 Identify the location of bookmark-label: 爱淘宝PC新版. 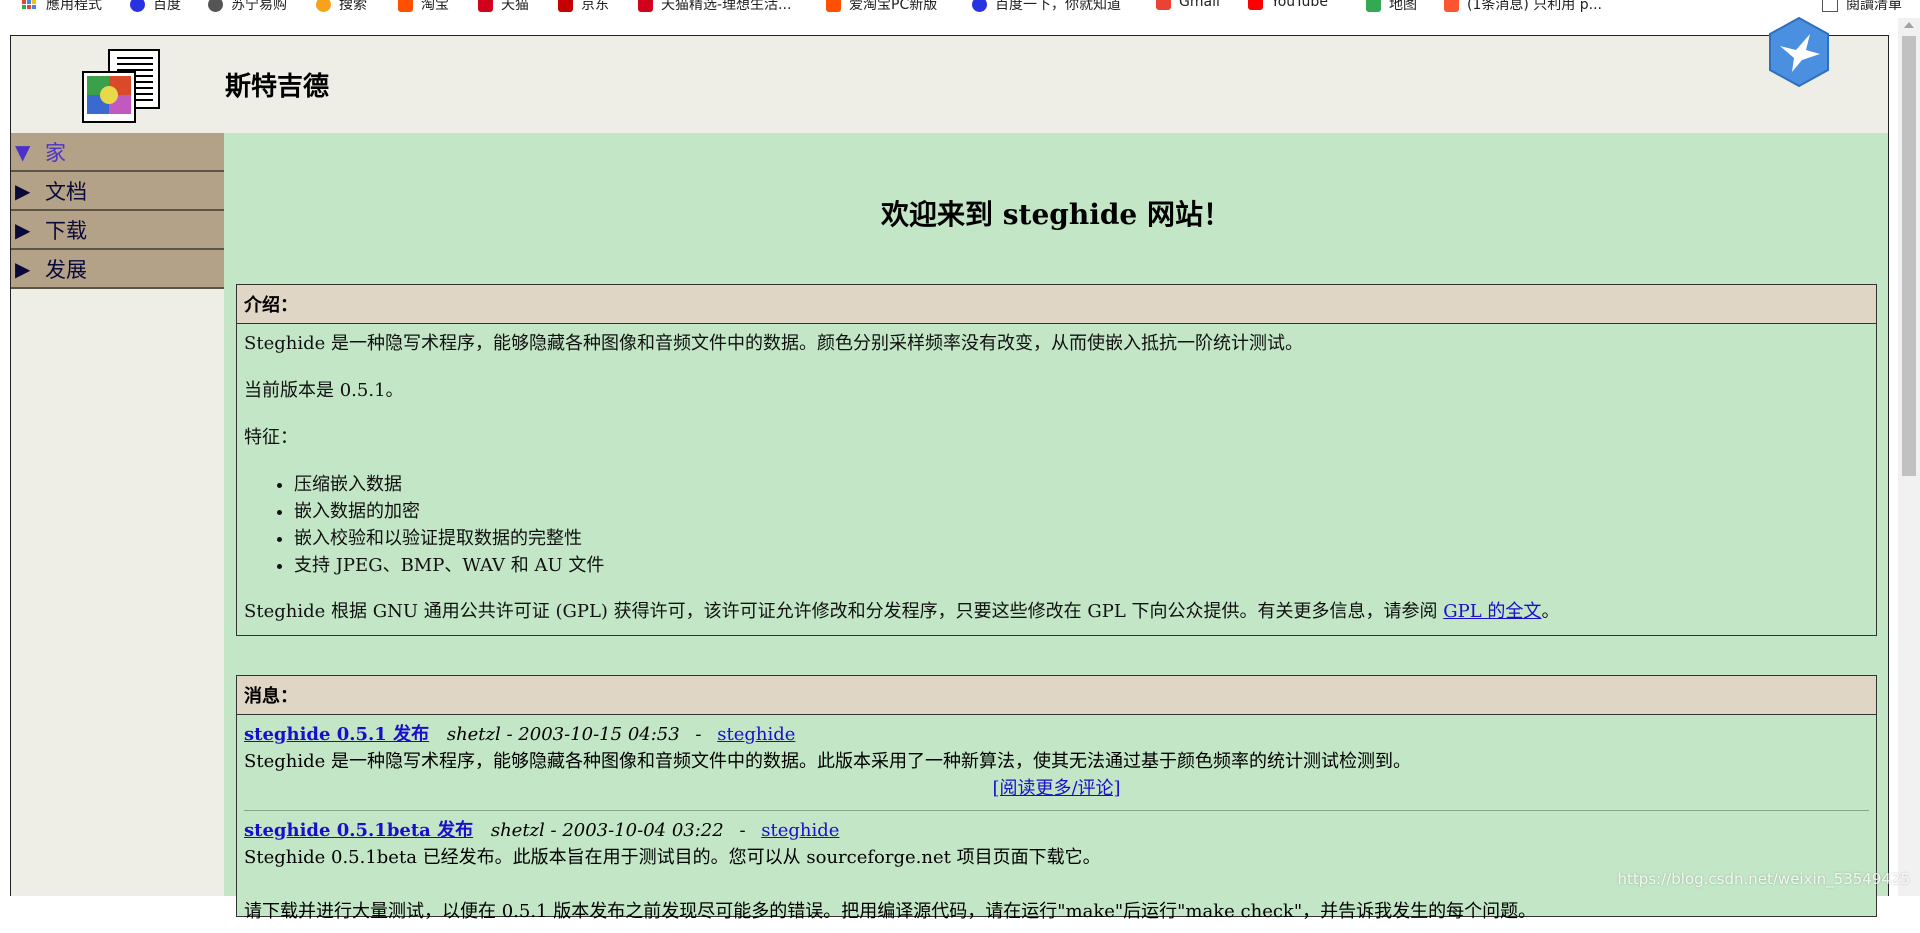
(893, 6).